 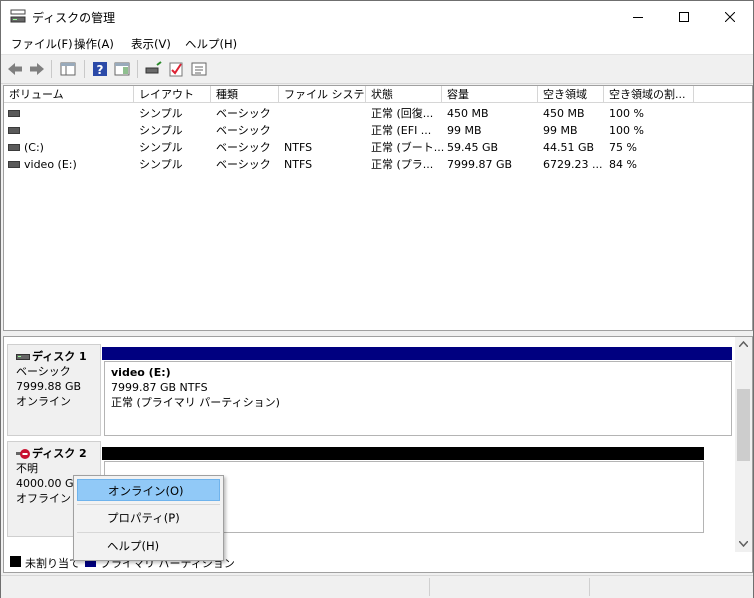 I want to click on cell-filesystem: NTFS, so click(x=298, y=164).